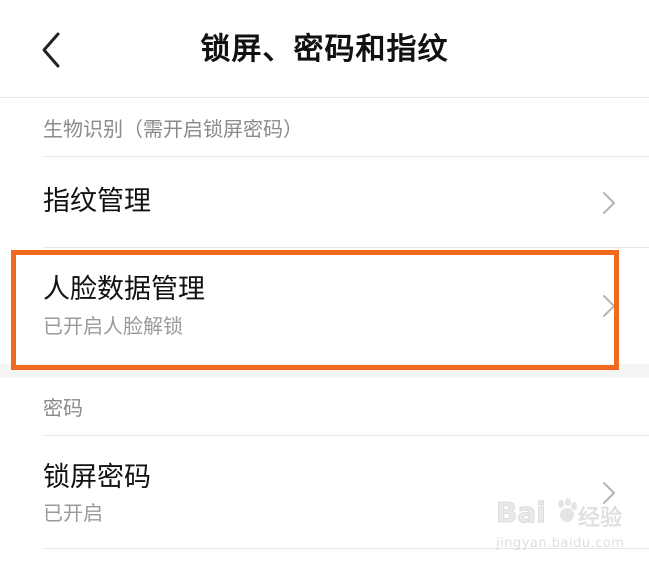  What do you see at coordinates (113, 326) in the screenshot?
I see `row-subtitle: 已开启人脸解锁` at bounding box center [113, 326].